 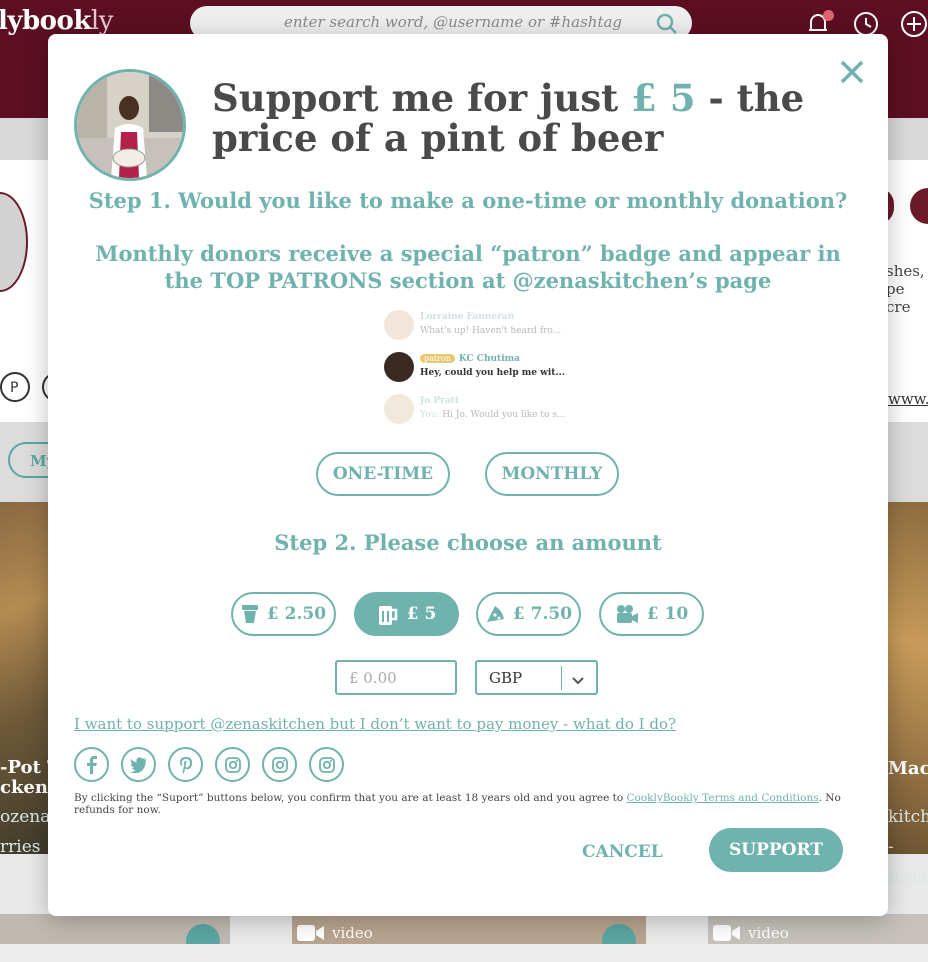 I want to click on custom-amount-field: £ 0.00, so click(x=396, y=677).